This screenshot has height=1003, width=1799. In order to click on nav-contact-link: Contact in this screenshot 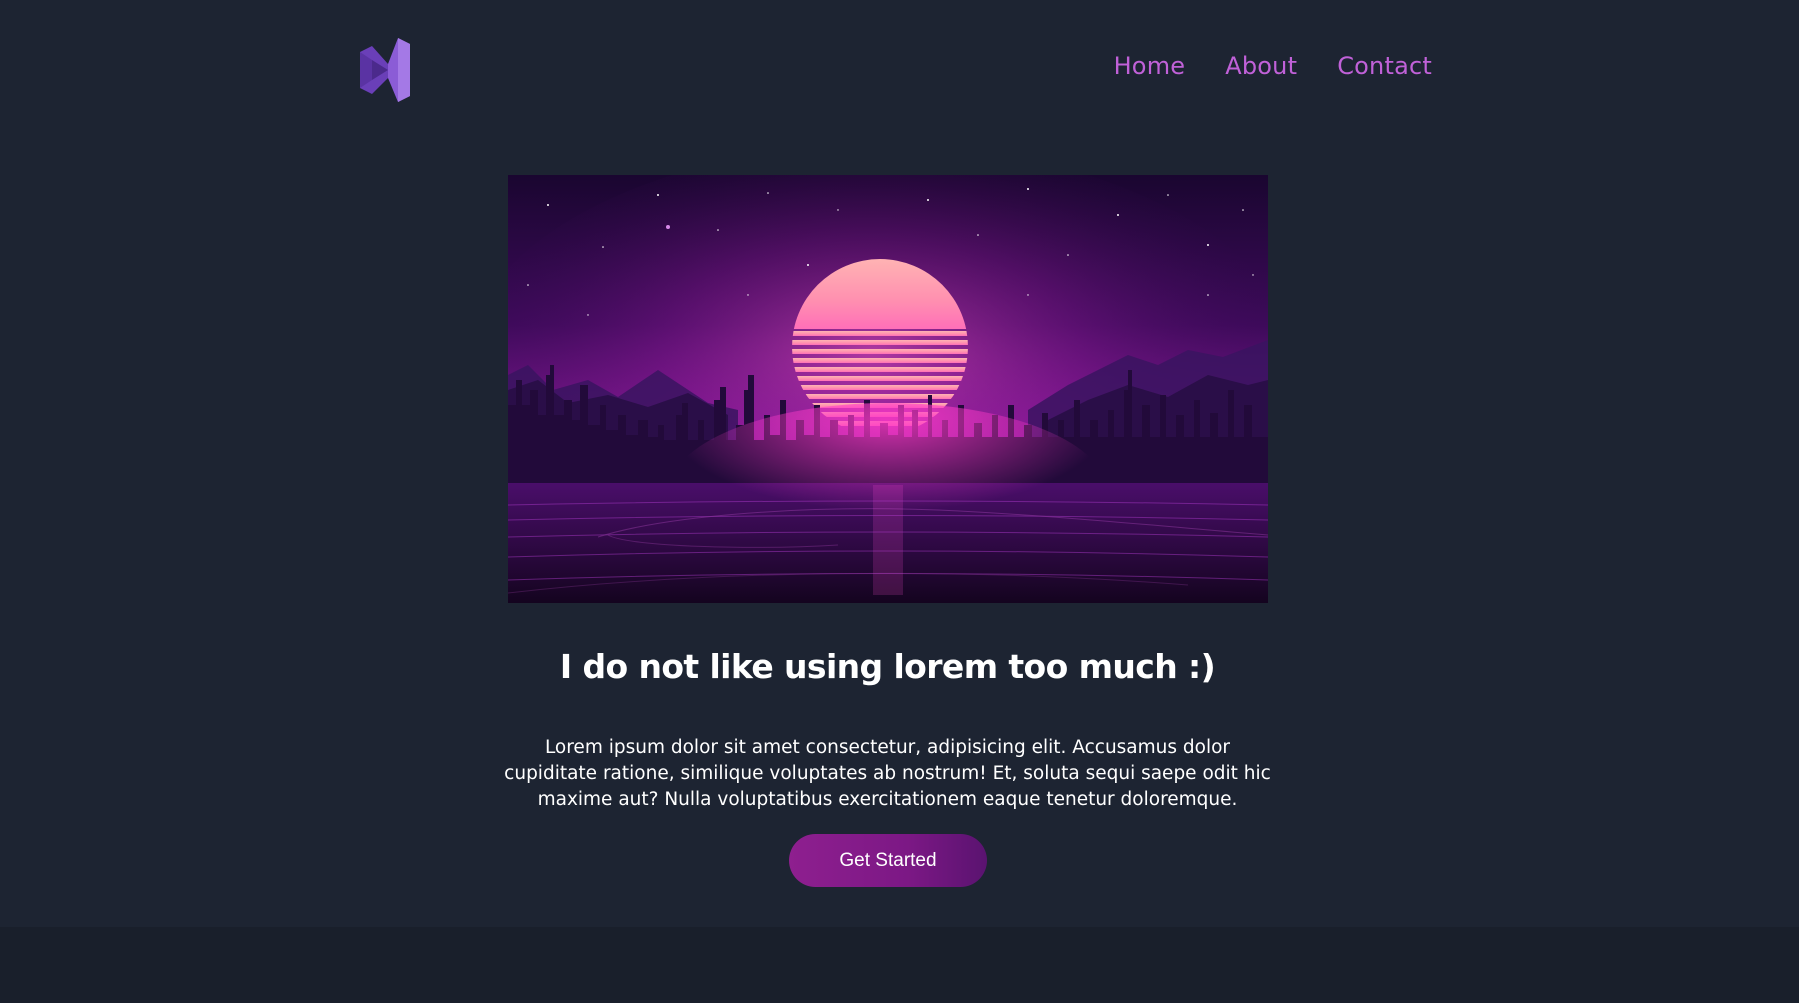, I will do `click(1384, 66)`.